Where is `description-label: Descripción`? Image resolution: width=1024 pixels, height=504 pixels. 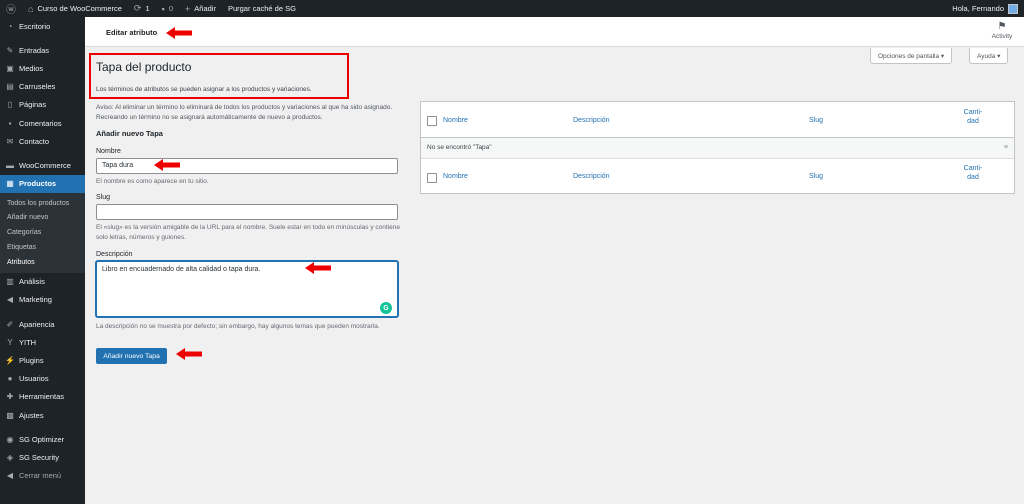
description-label: Descripción is located at coordinates (114, 254).